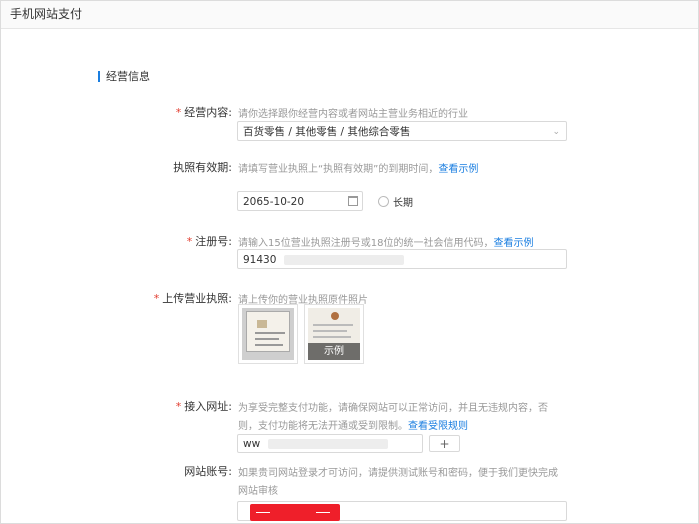 The image size is (699, 524). What do you see at coordinates (295, 512) in the screenshot?
I see `redaction-mark` at bounding box center [295, 512].